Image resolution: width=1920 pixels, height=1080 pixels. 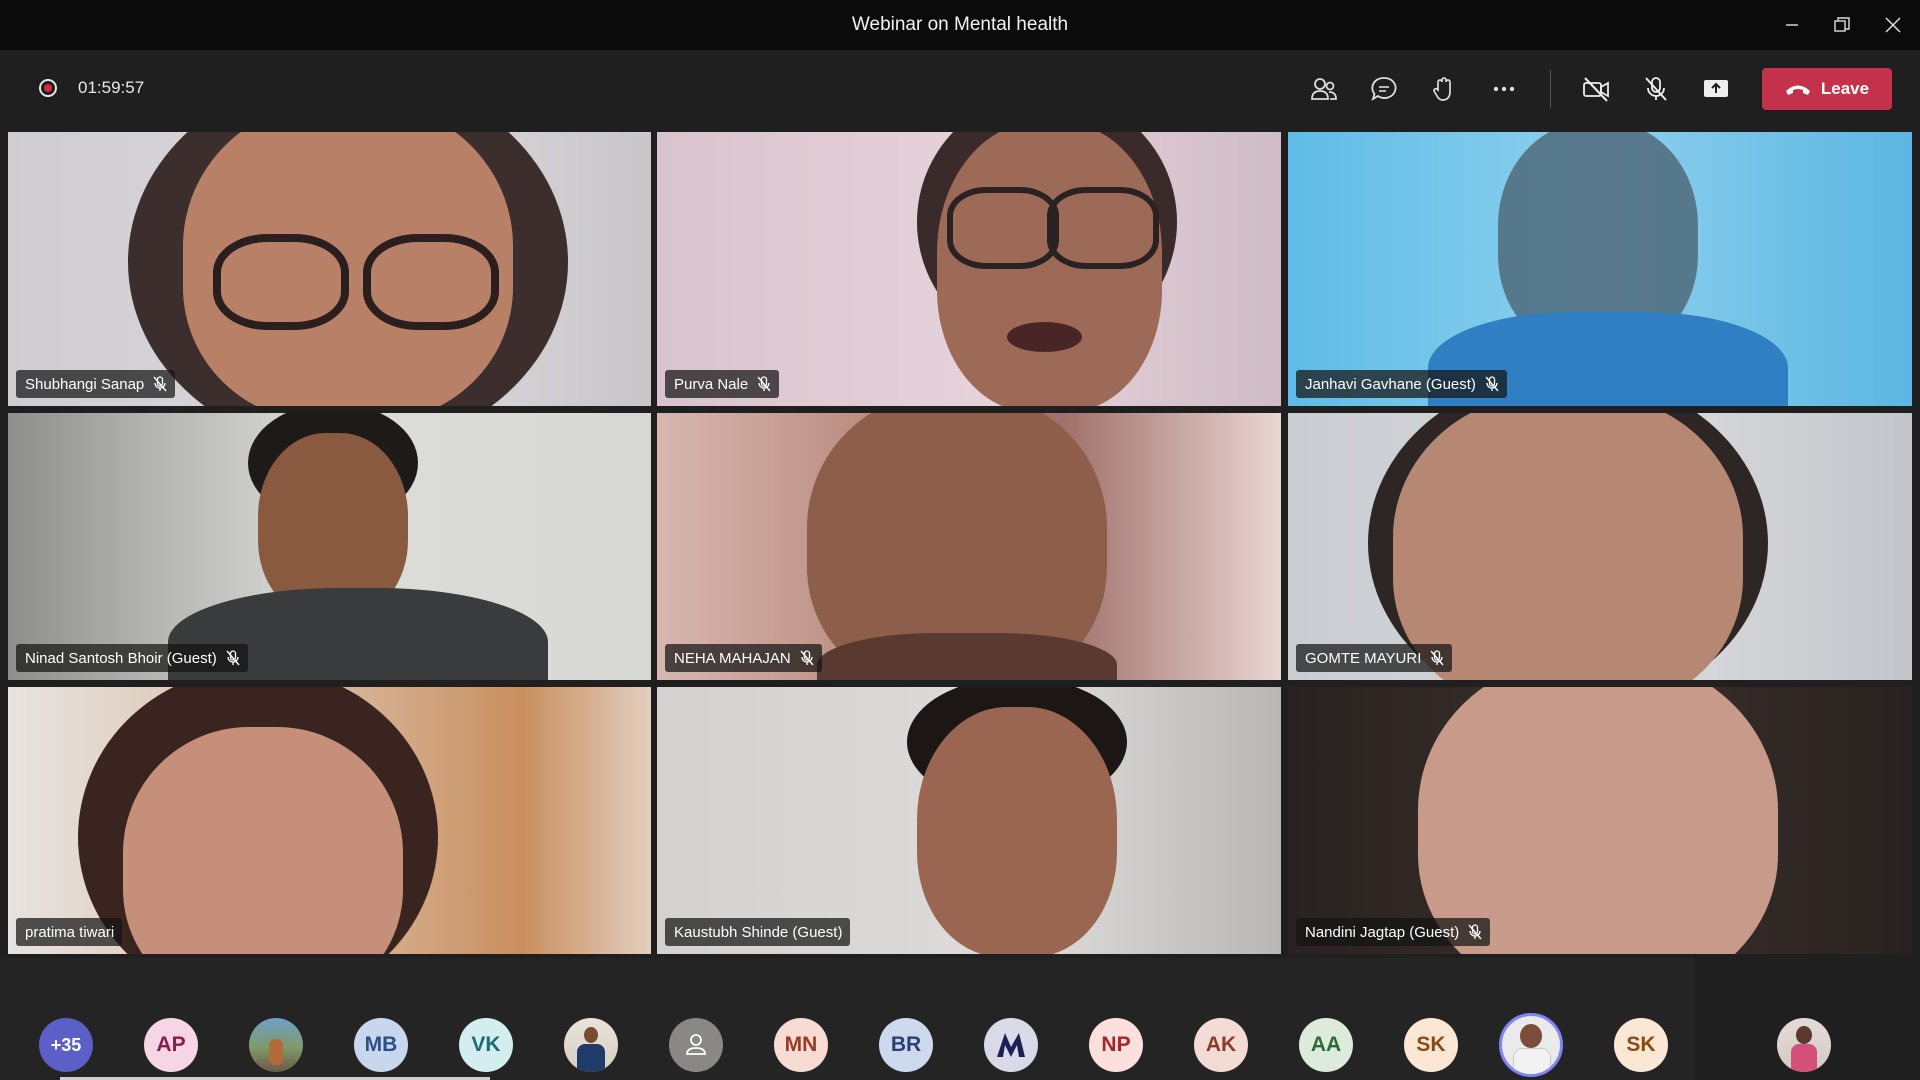 What do you see at coordinates (329, 546) in the screenshot?
I see `video-tile: Ninad Santosh Bhoir (Guest)` at bounding box center [329, 546].